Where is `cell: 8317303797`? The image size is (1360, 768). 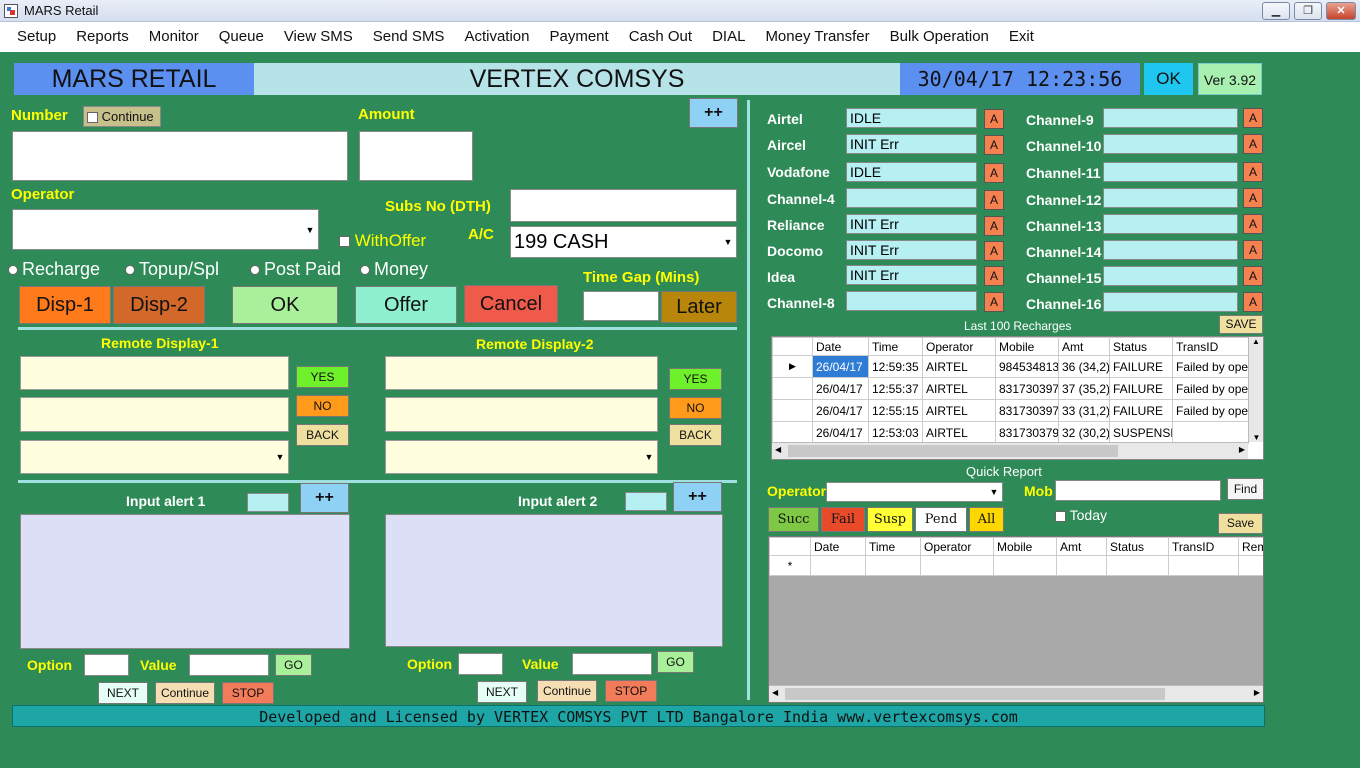
cell: 8317303797 is located at coordinates (1027, 432).